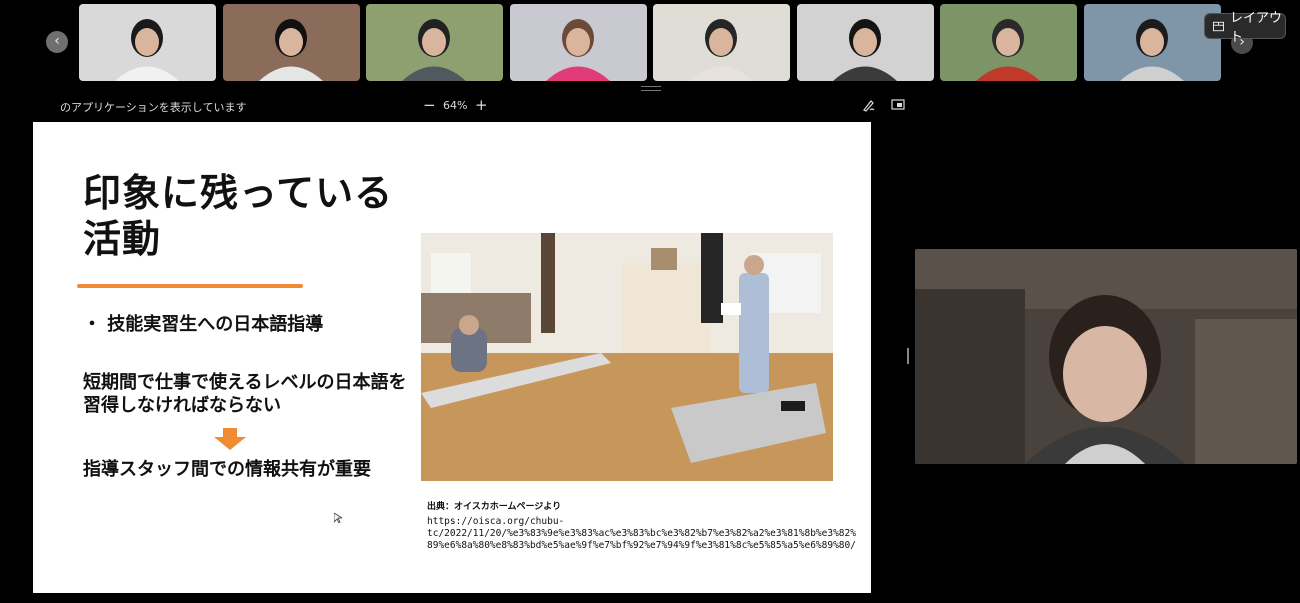 This screenshot has width=1300, height=603. What do you see at coordinates (651, 88) in the screenshot?
I see `drag-handle` at bounding box center [651, 88].